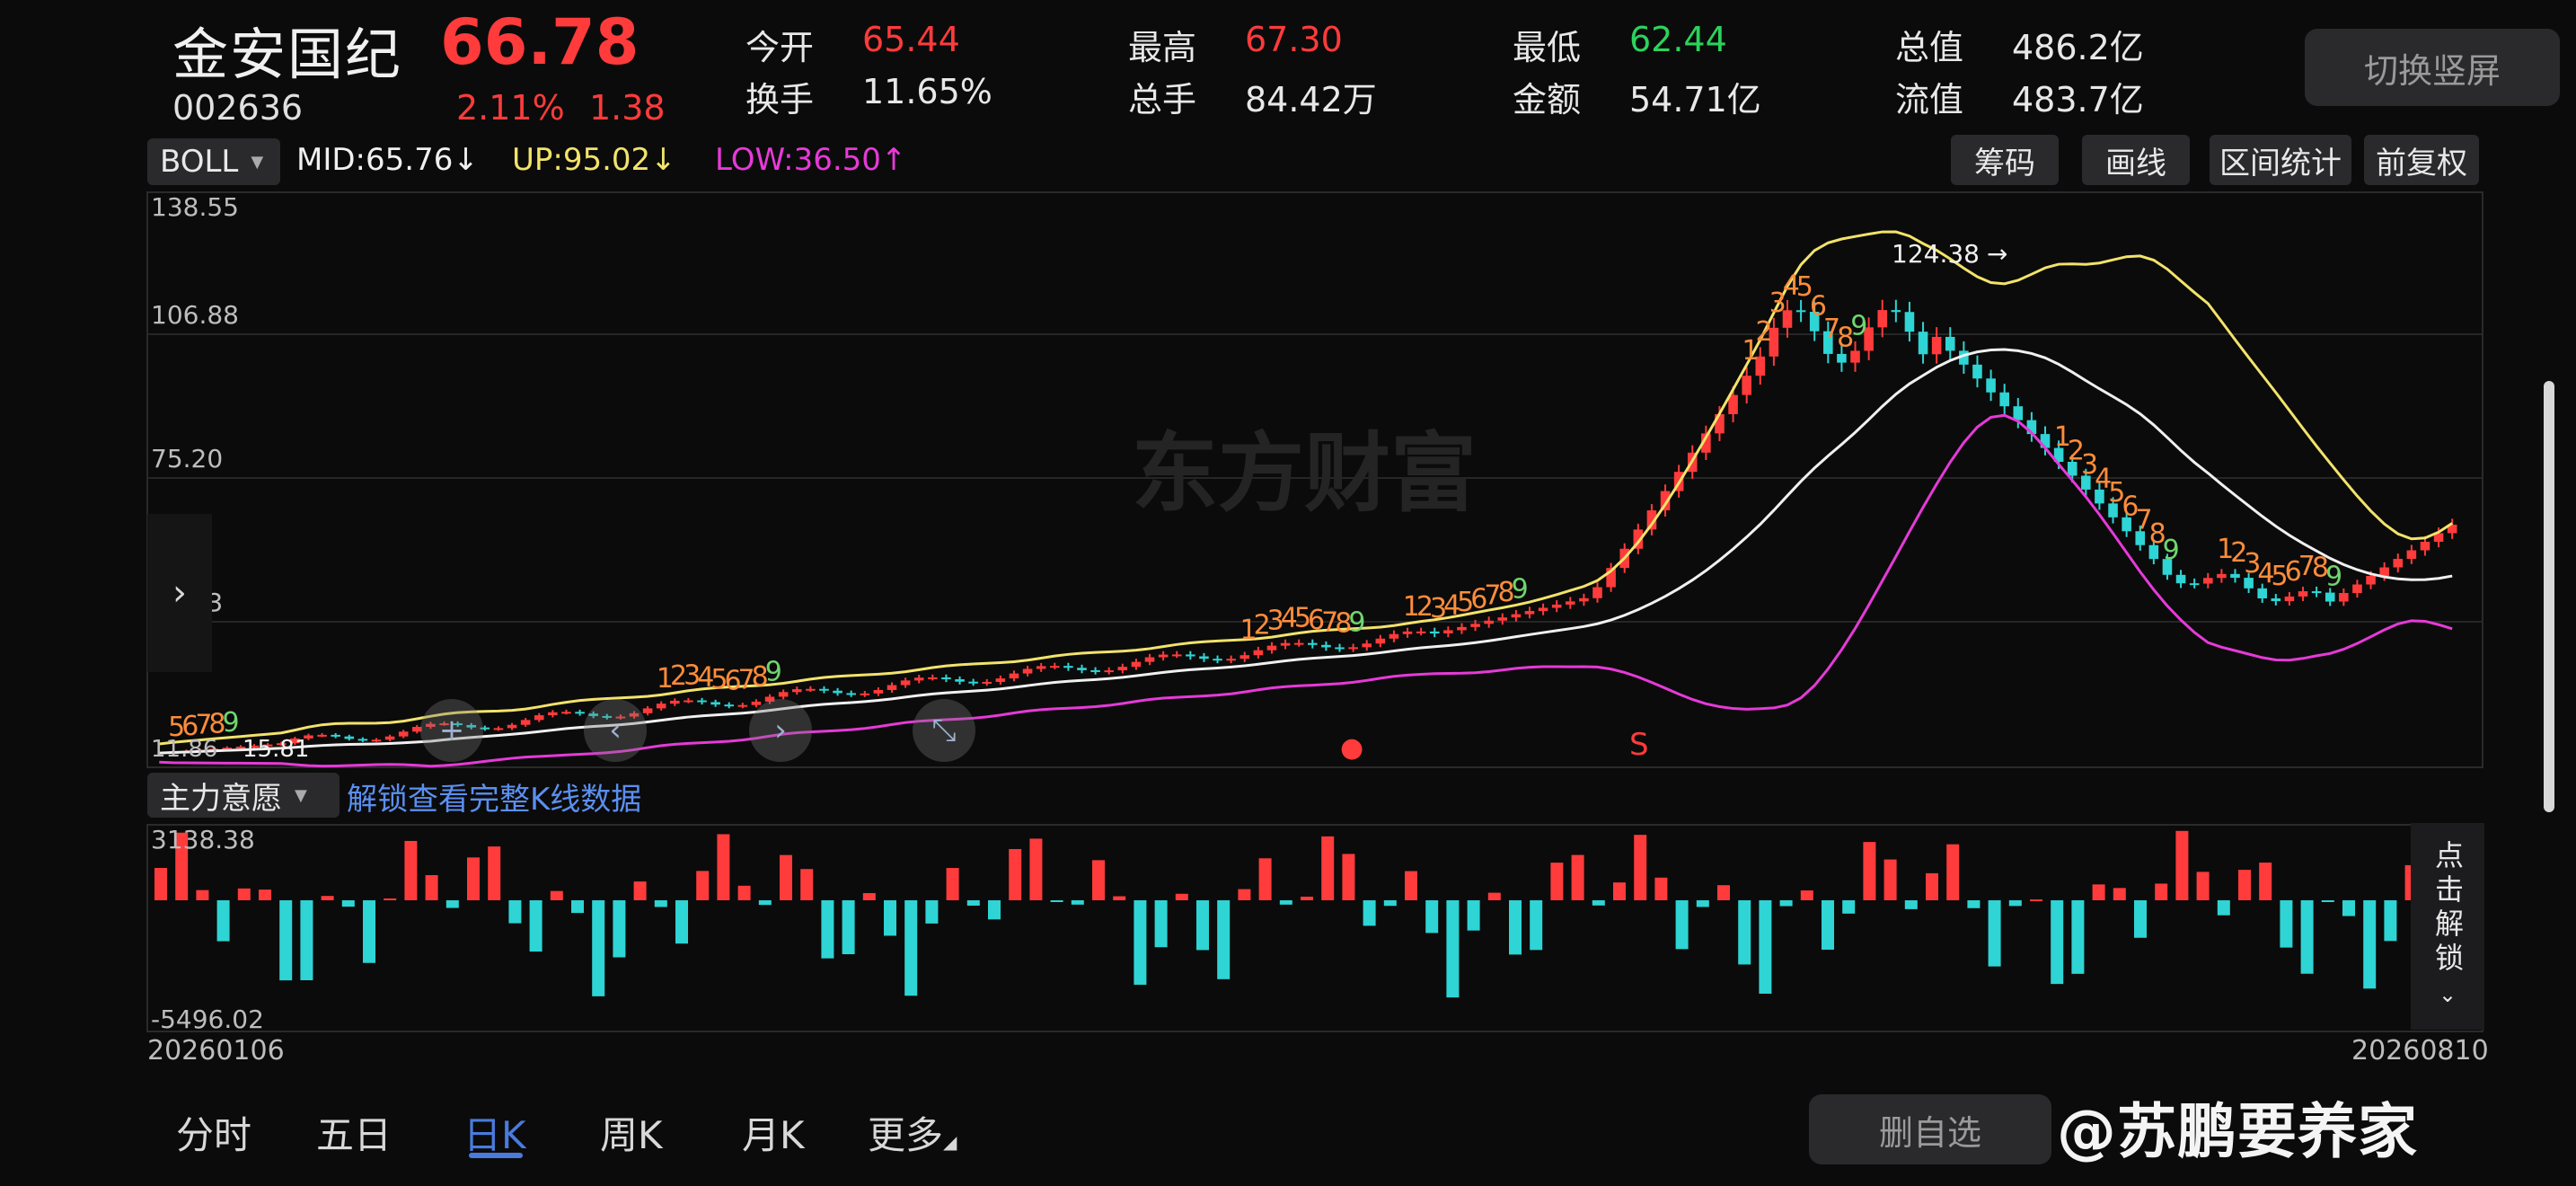 The width and height of the screenshot is (2576, 1186). Describe the element at coordinates (1936, 254) in the screenshot. I see `high-annotation: 124.38` at that location.